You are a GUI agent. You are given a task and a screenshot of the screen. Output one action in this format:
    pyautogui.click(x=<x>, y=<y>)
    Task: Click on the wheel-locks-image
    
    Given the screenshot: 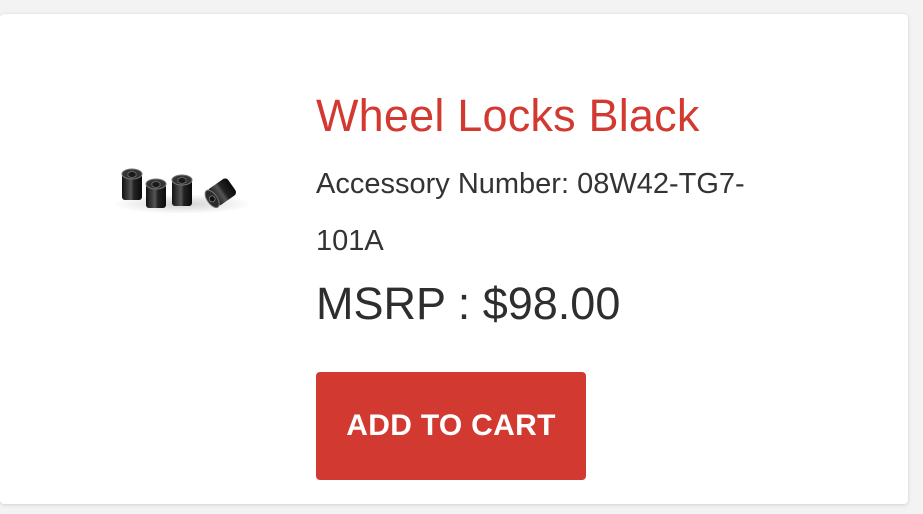 What is the action you would take?
    pyautogui.click(x=182, y=191)
    